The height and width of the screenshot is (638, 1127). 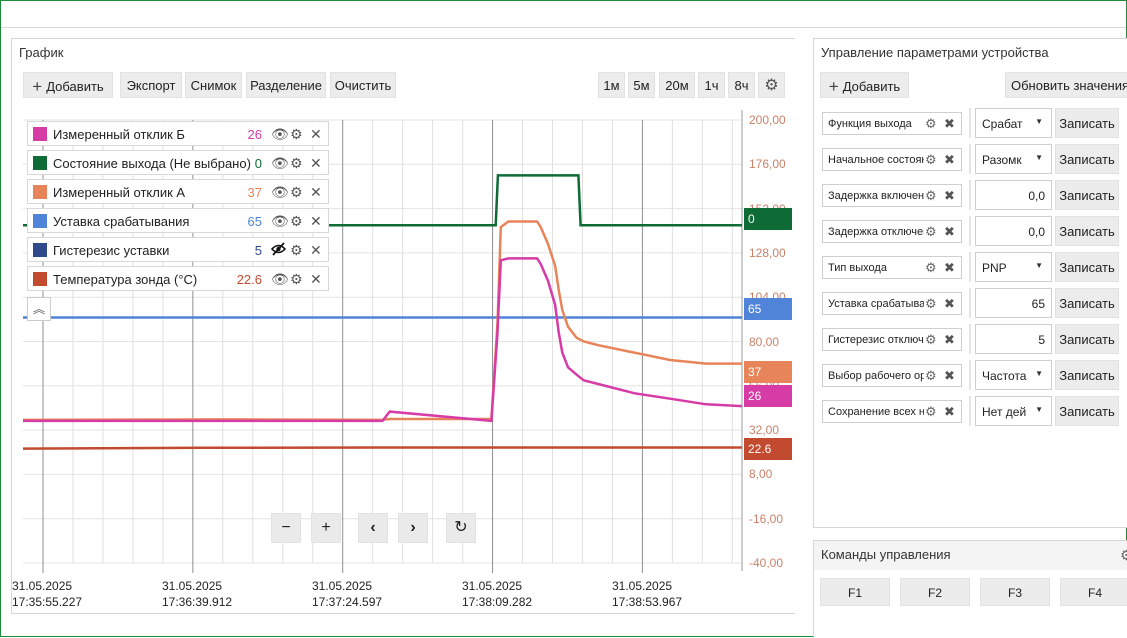 What do you see at coordinates (1013, 339) in the screenshot?
I see `param-number-input: 5` at bounding box center [1013, 339].